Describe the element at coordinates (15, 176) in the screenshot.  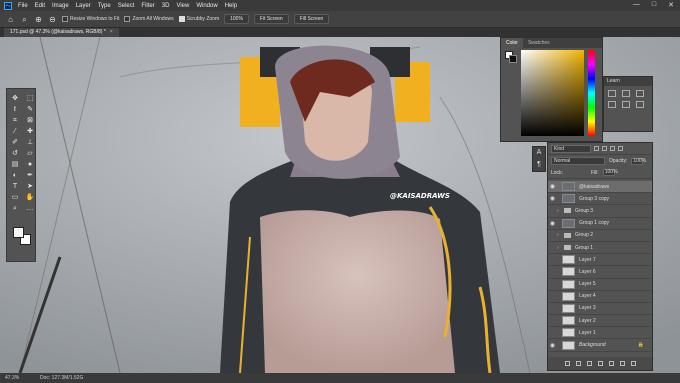
I see `dodge-tool-icon: ◐` at that location.